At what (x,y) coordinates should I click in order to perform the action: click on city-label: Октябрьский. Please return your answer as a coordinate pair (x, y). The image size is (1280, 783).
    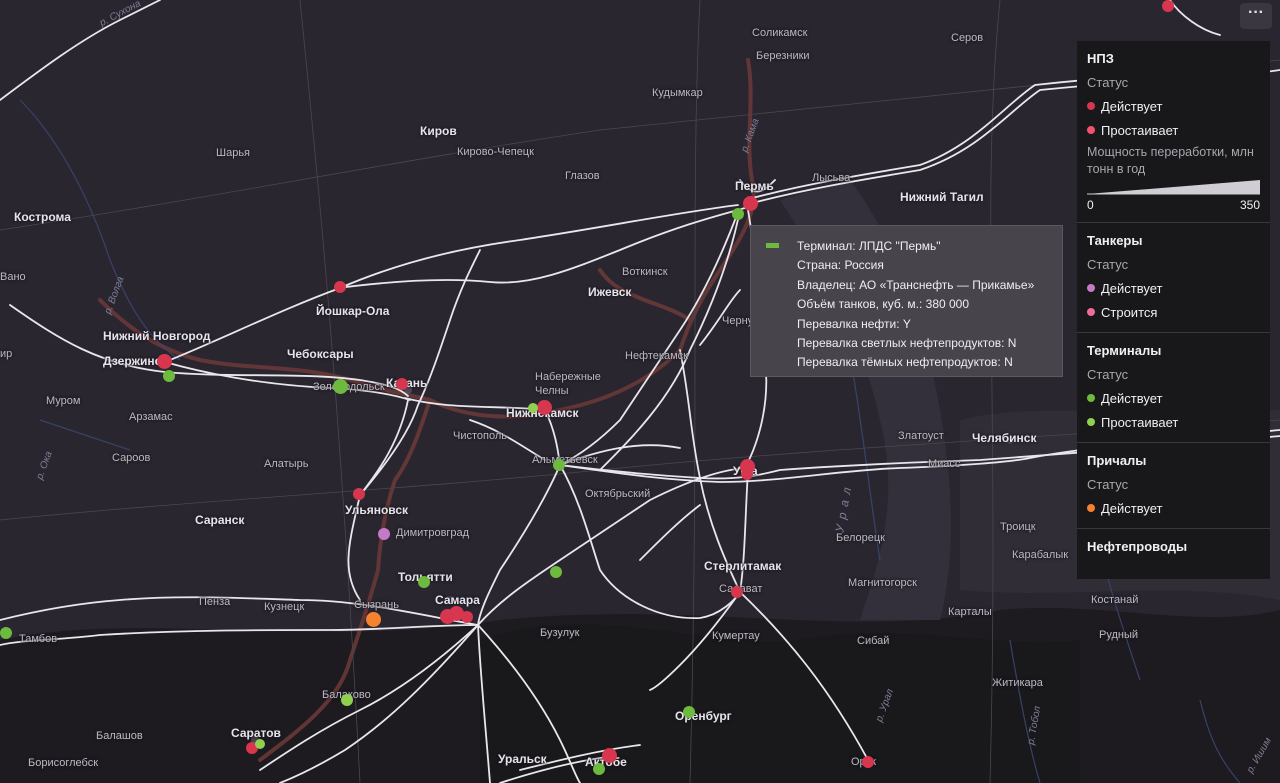
    Looking at the image, I should click on (618, 494).